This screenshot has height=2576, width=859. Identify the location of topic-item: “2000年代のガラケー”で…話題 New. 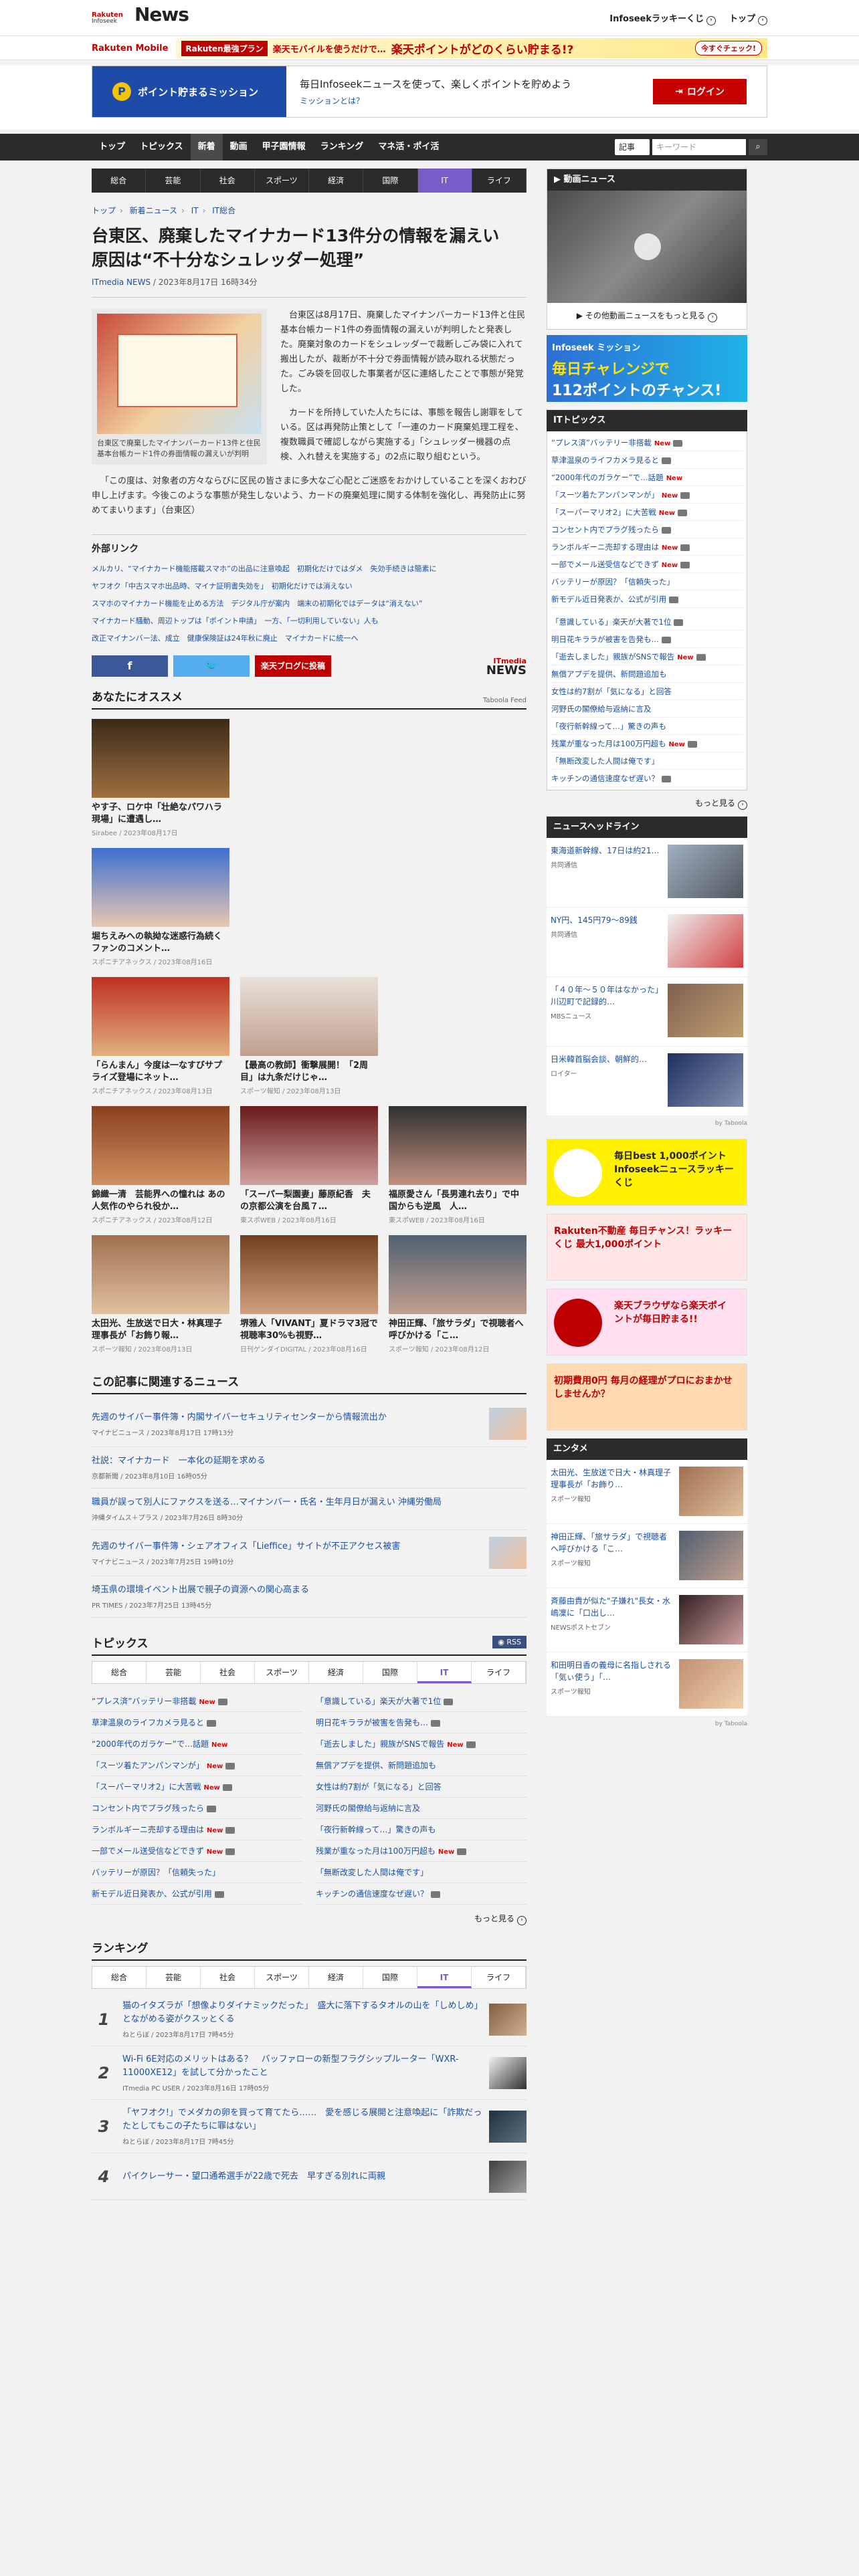
(197, 1744).